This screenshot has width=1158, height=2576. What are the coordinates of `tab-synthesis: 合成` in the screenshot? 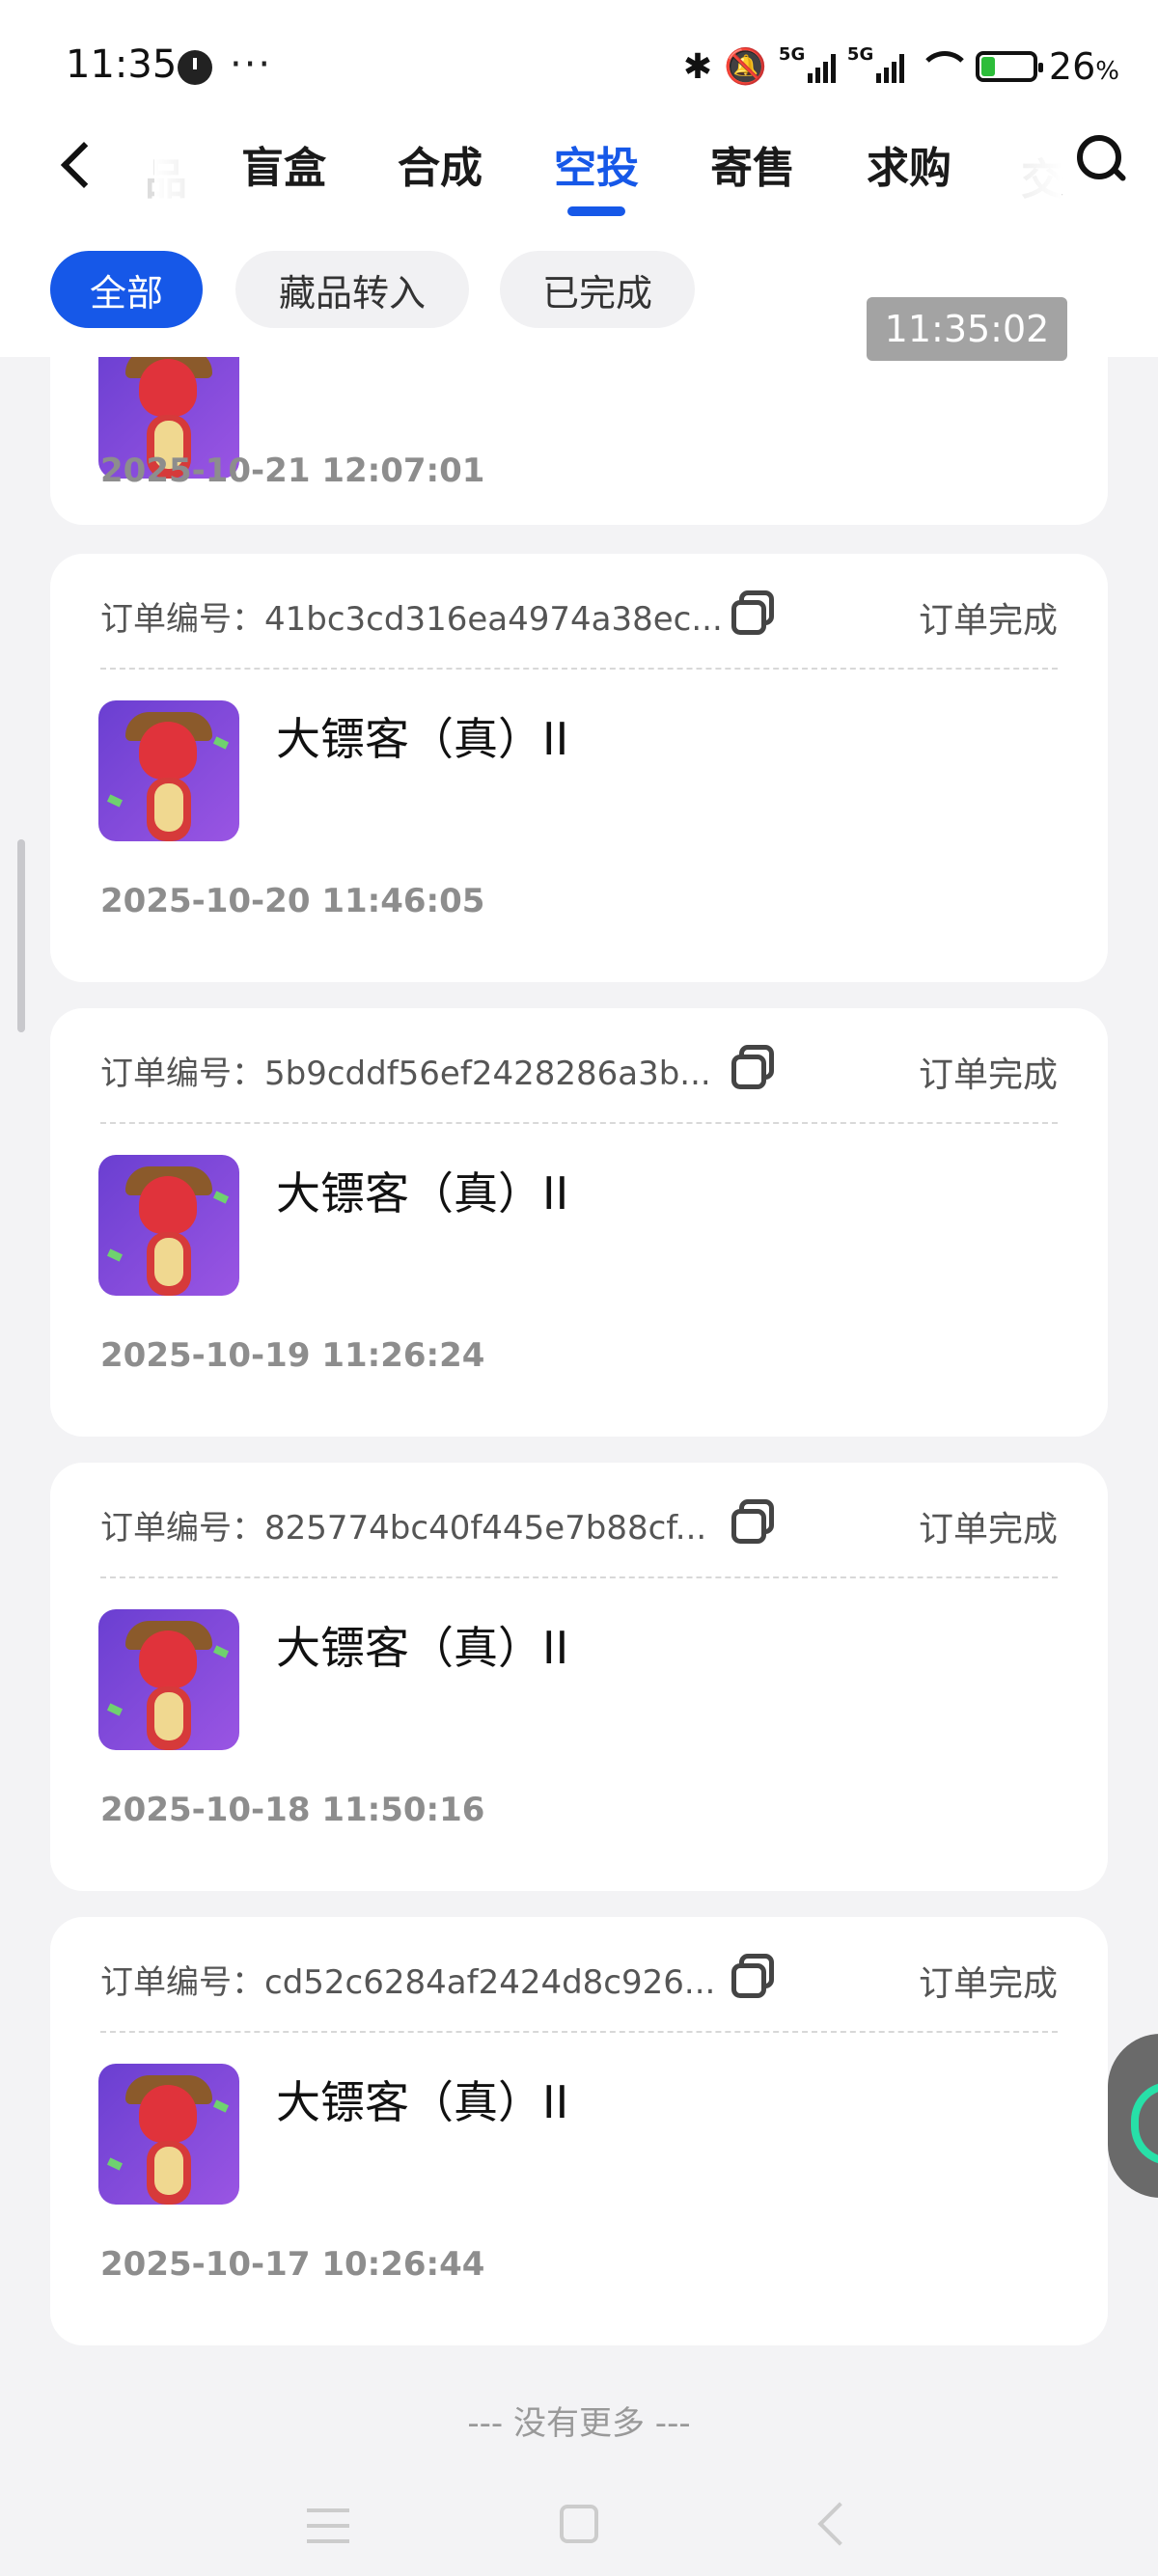 It's located at (440, 164).